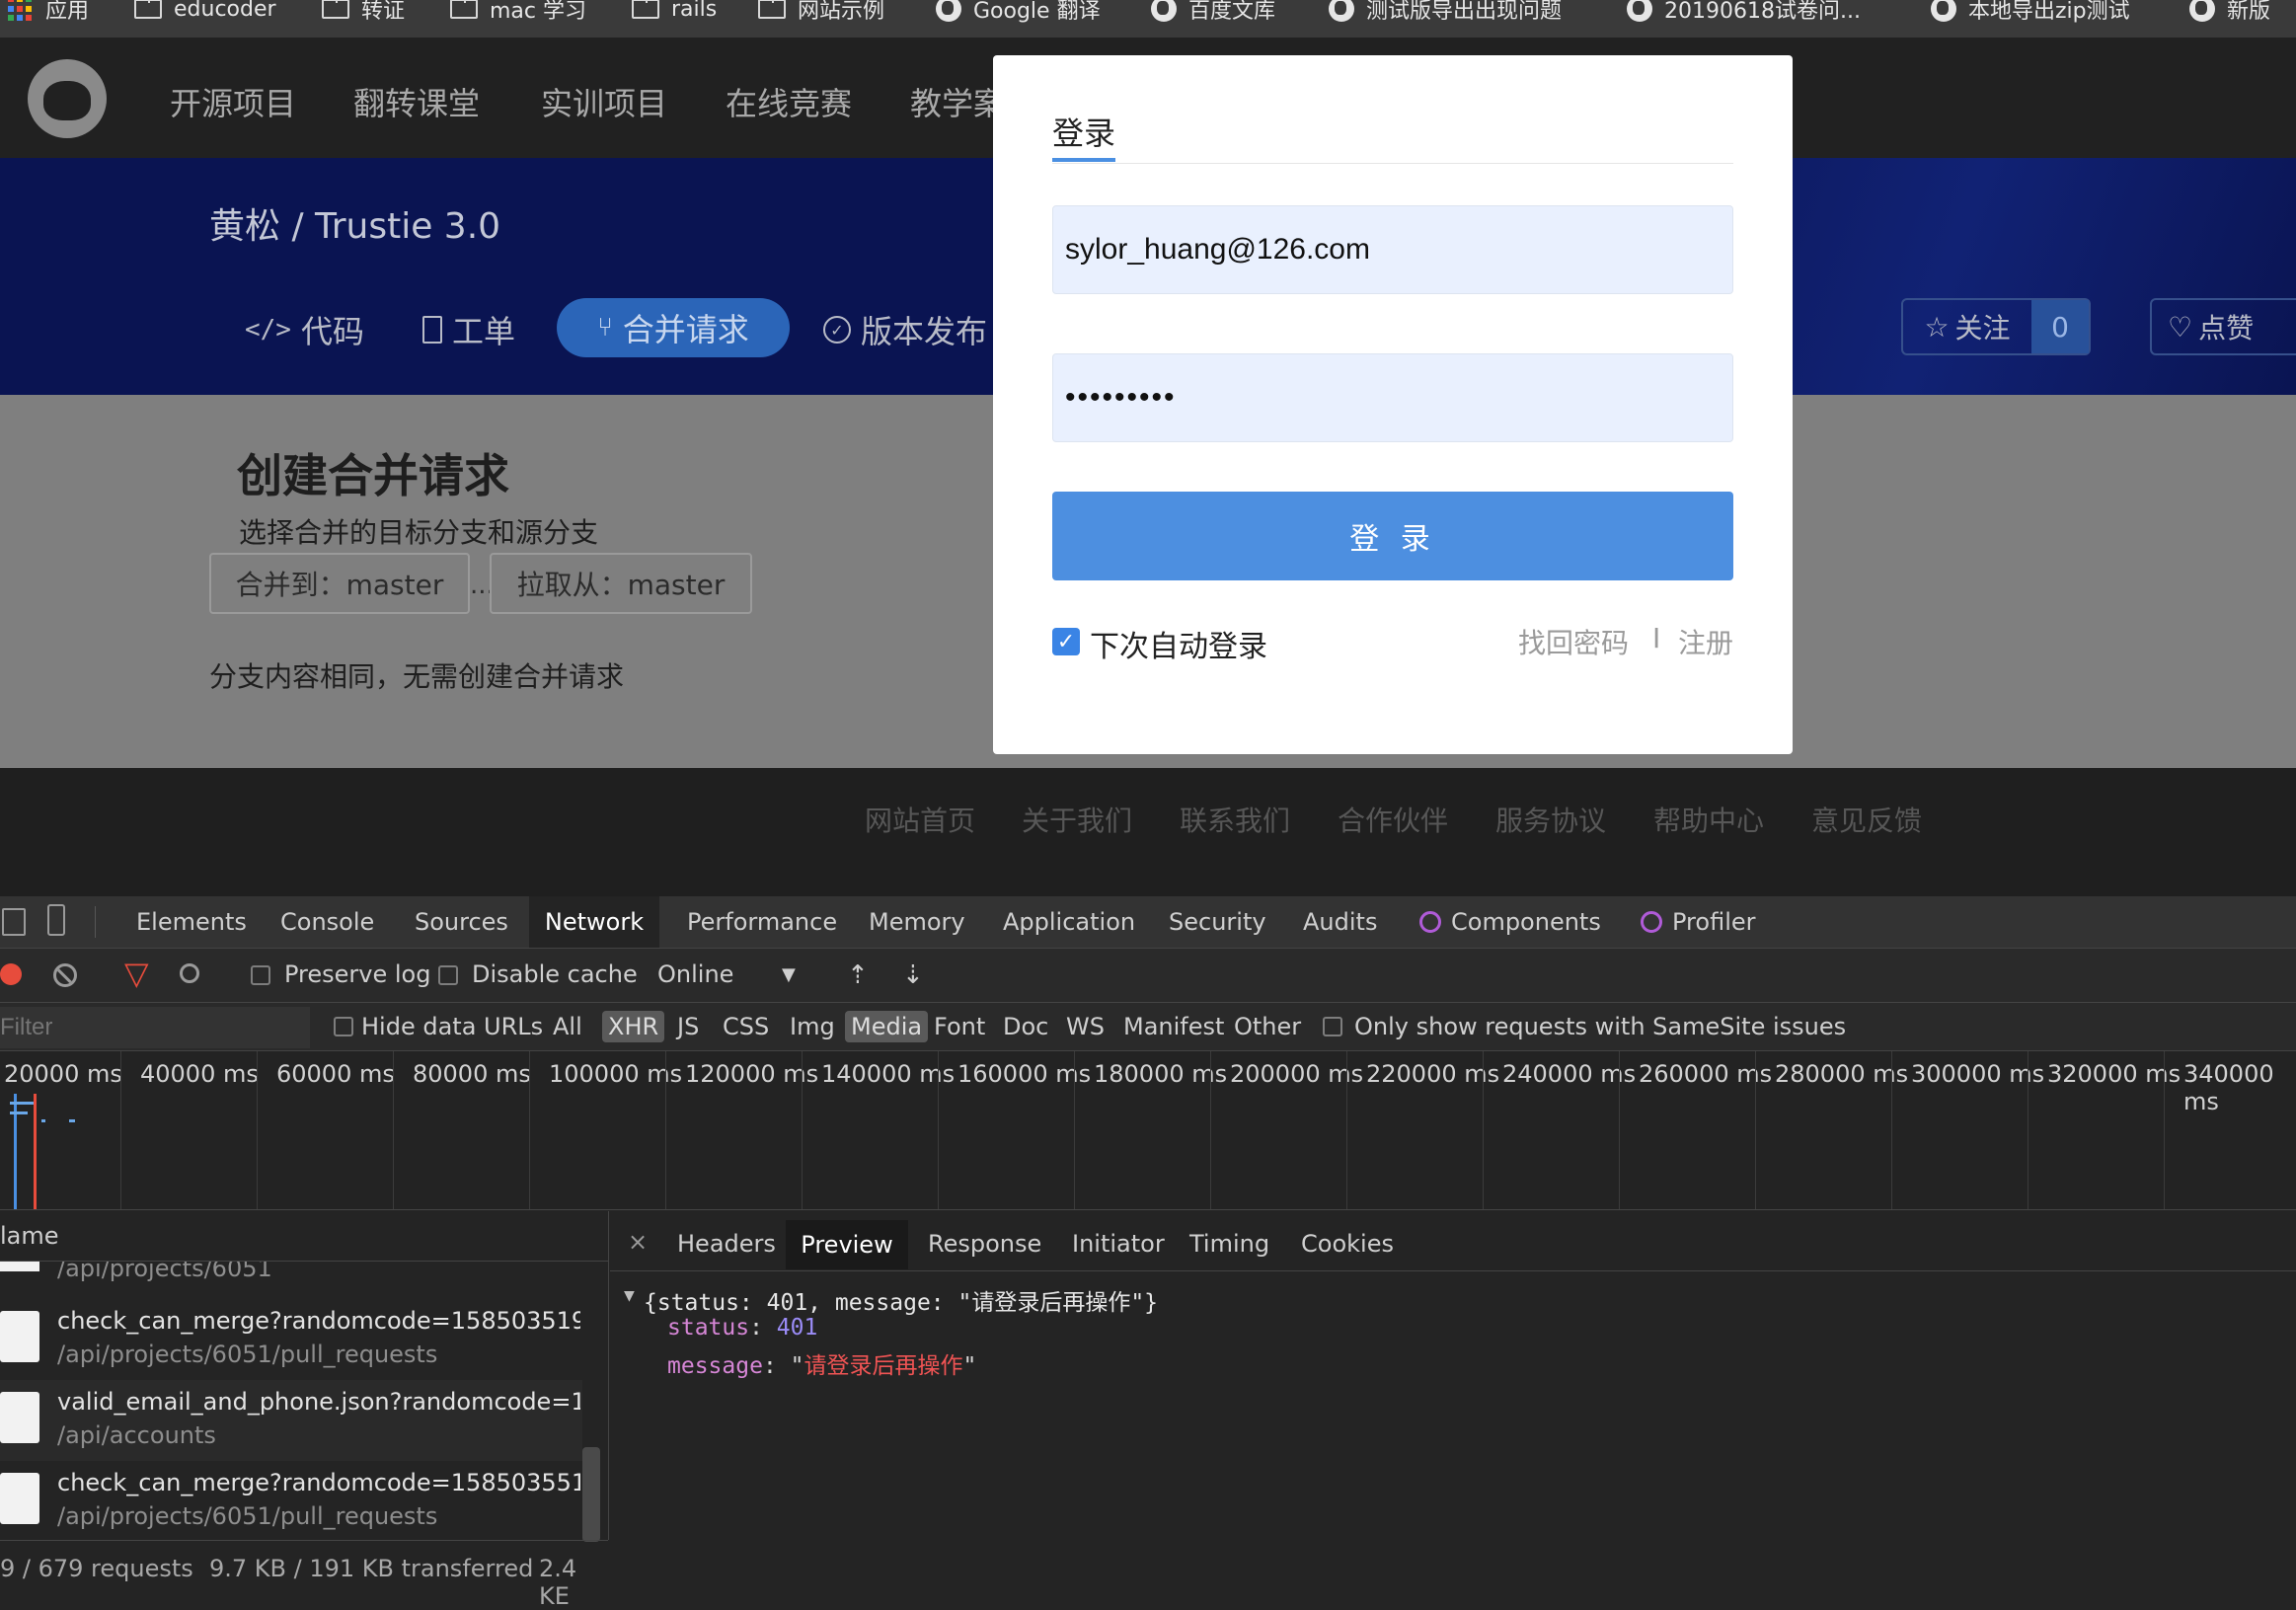 The image size is (2296, 1610). I want to click on disable-cache-label: Disable cache, so click(555, 974).